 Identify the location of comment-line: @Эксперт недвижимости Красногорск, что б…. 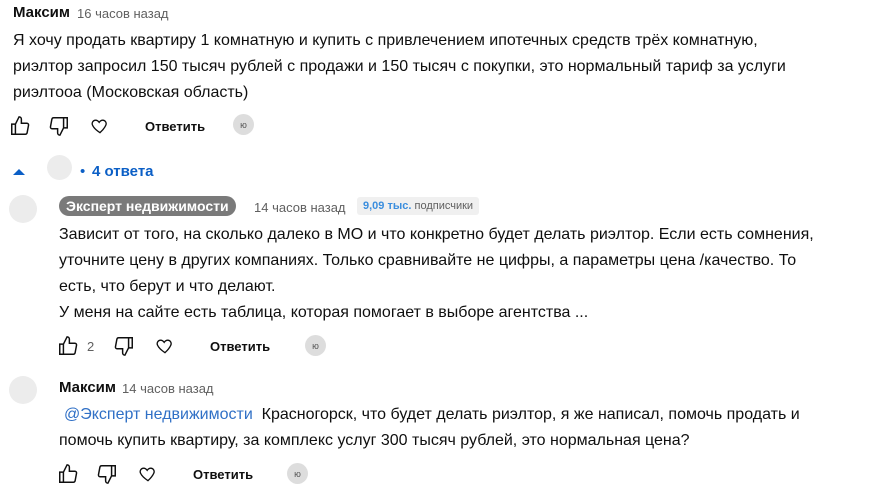
(429, 415).